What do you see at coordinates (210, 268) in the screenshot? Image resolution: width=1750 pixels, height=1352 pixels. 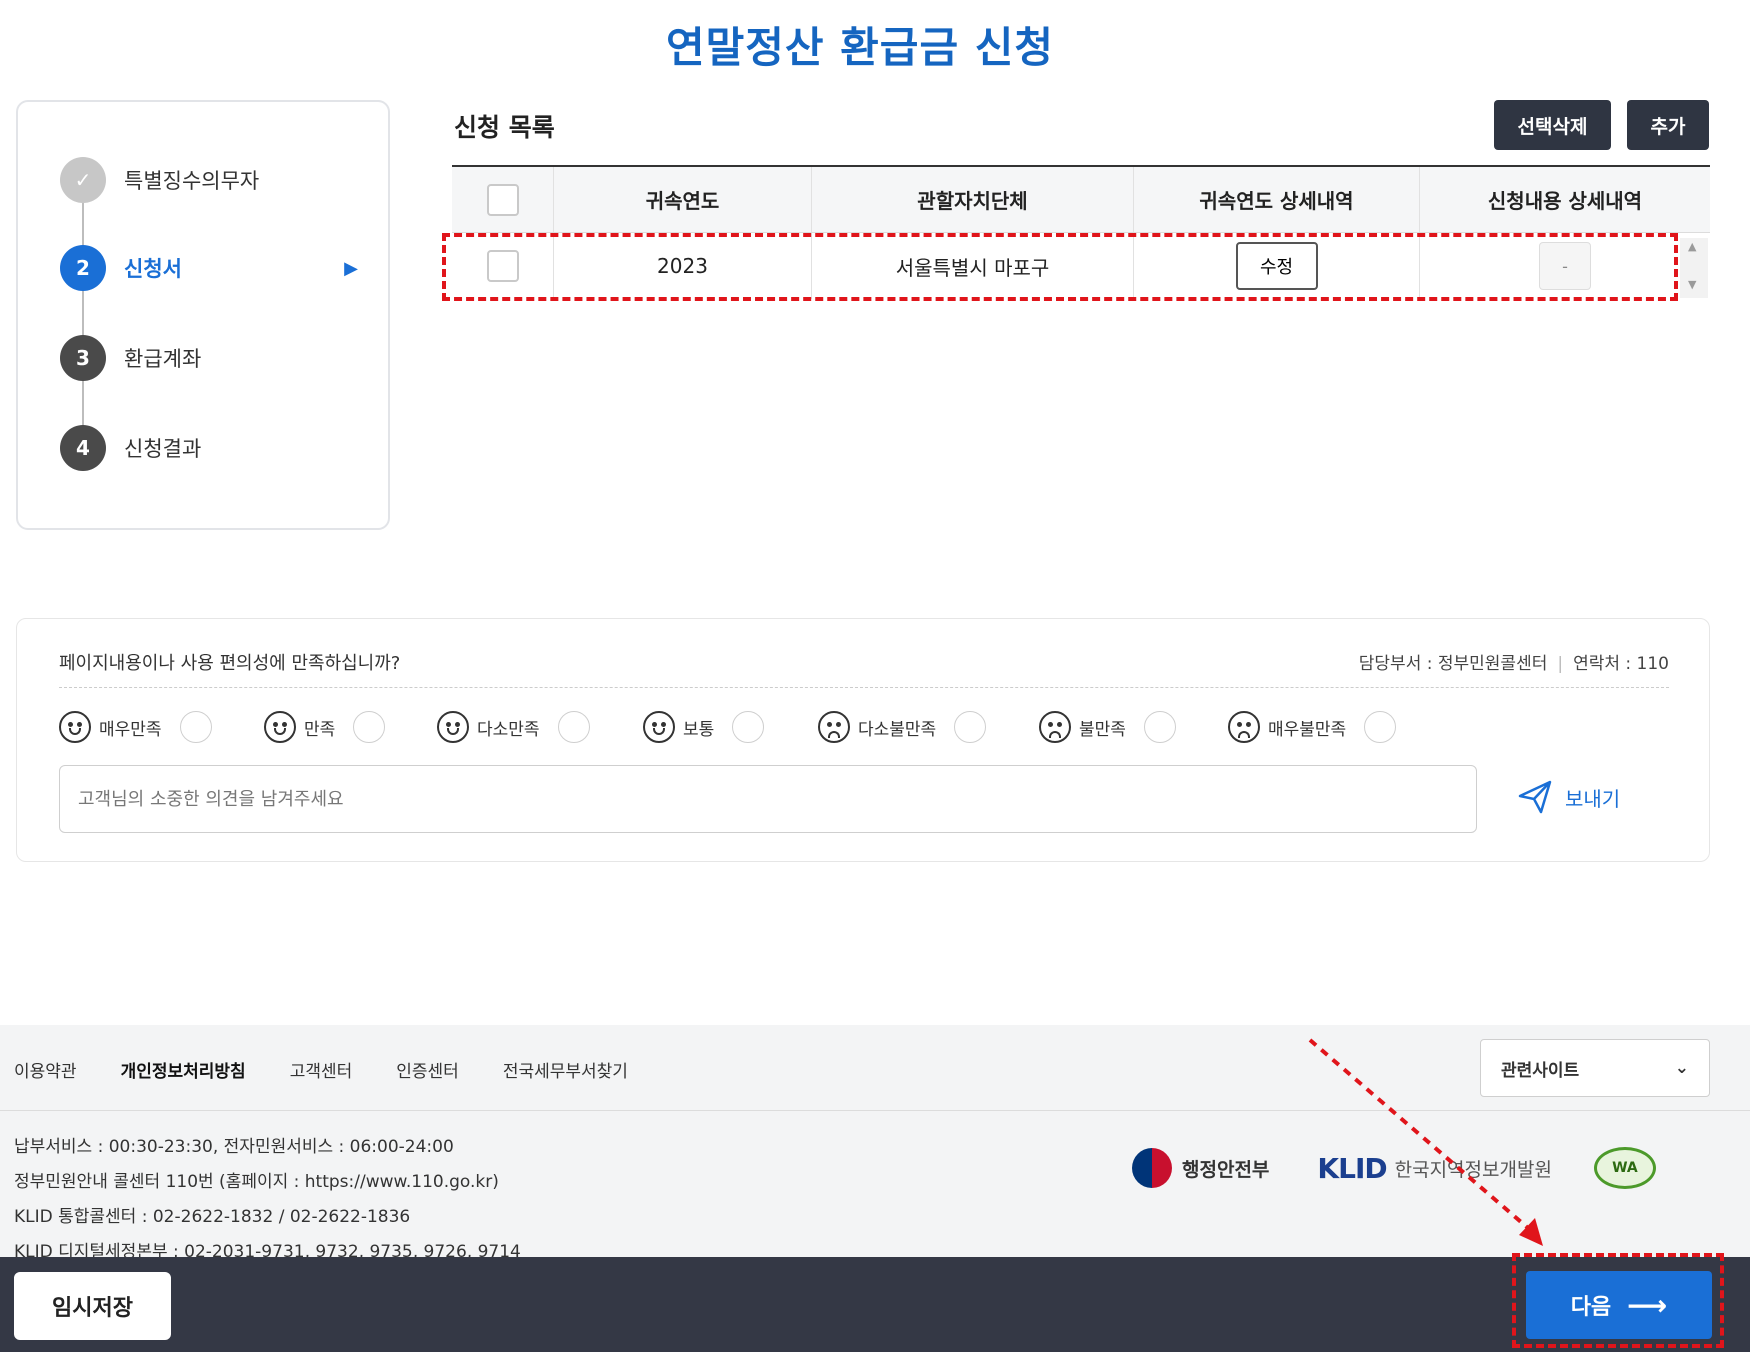 I see `step-2: 2 신청서 ▶` at bounding box center [210, 268].